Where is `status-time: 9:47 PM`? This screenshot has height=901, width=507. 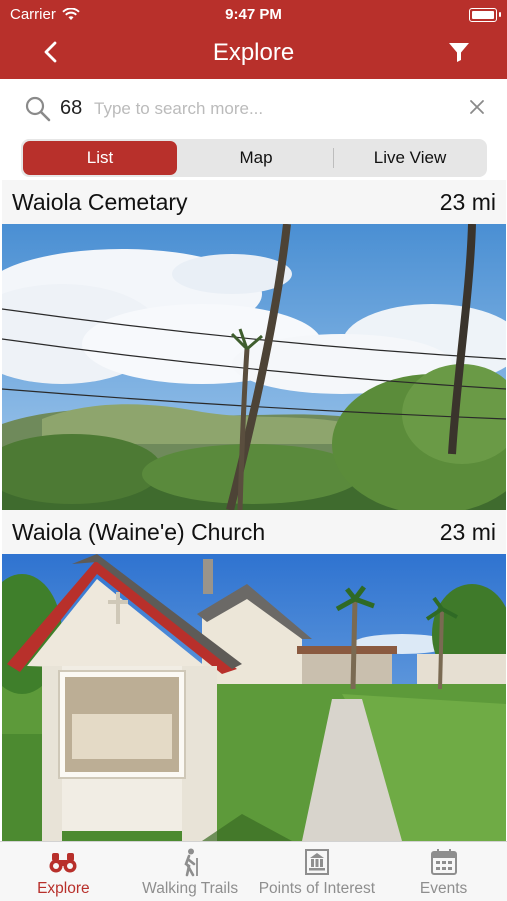
status-time: 9:47 PM is located at coordinates (253, 14).